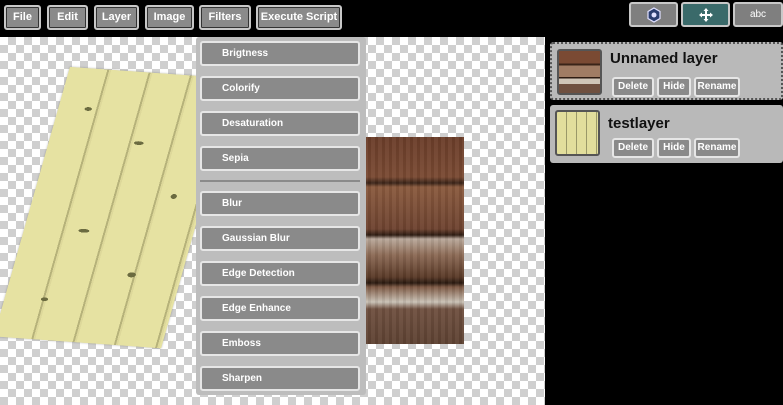  I want to click on filter-emboss: Emboss, so click(280, 343).